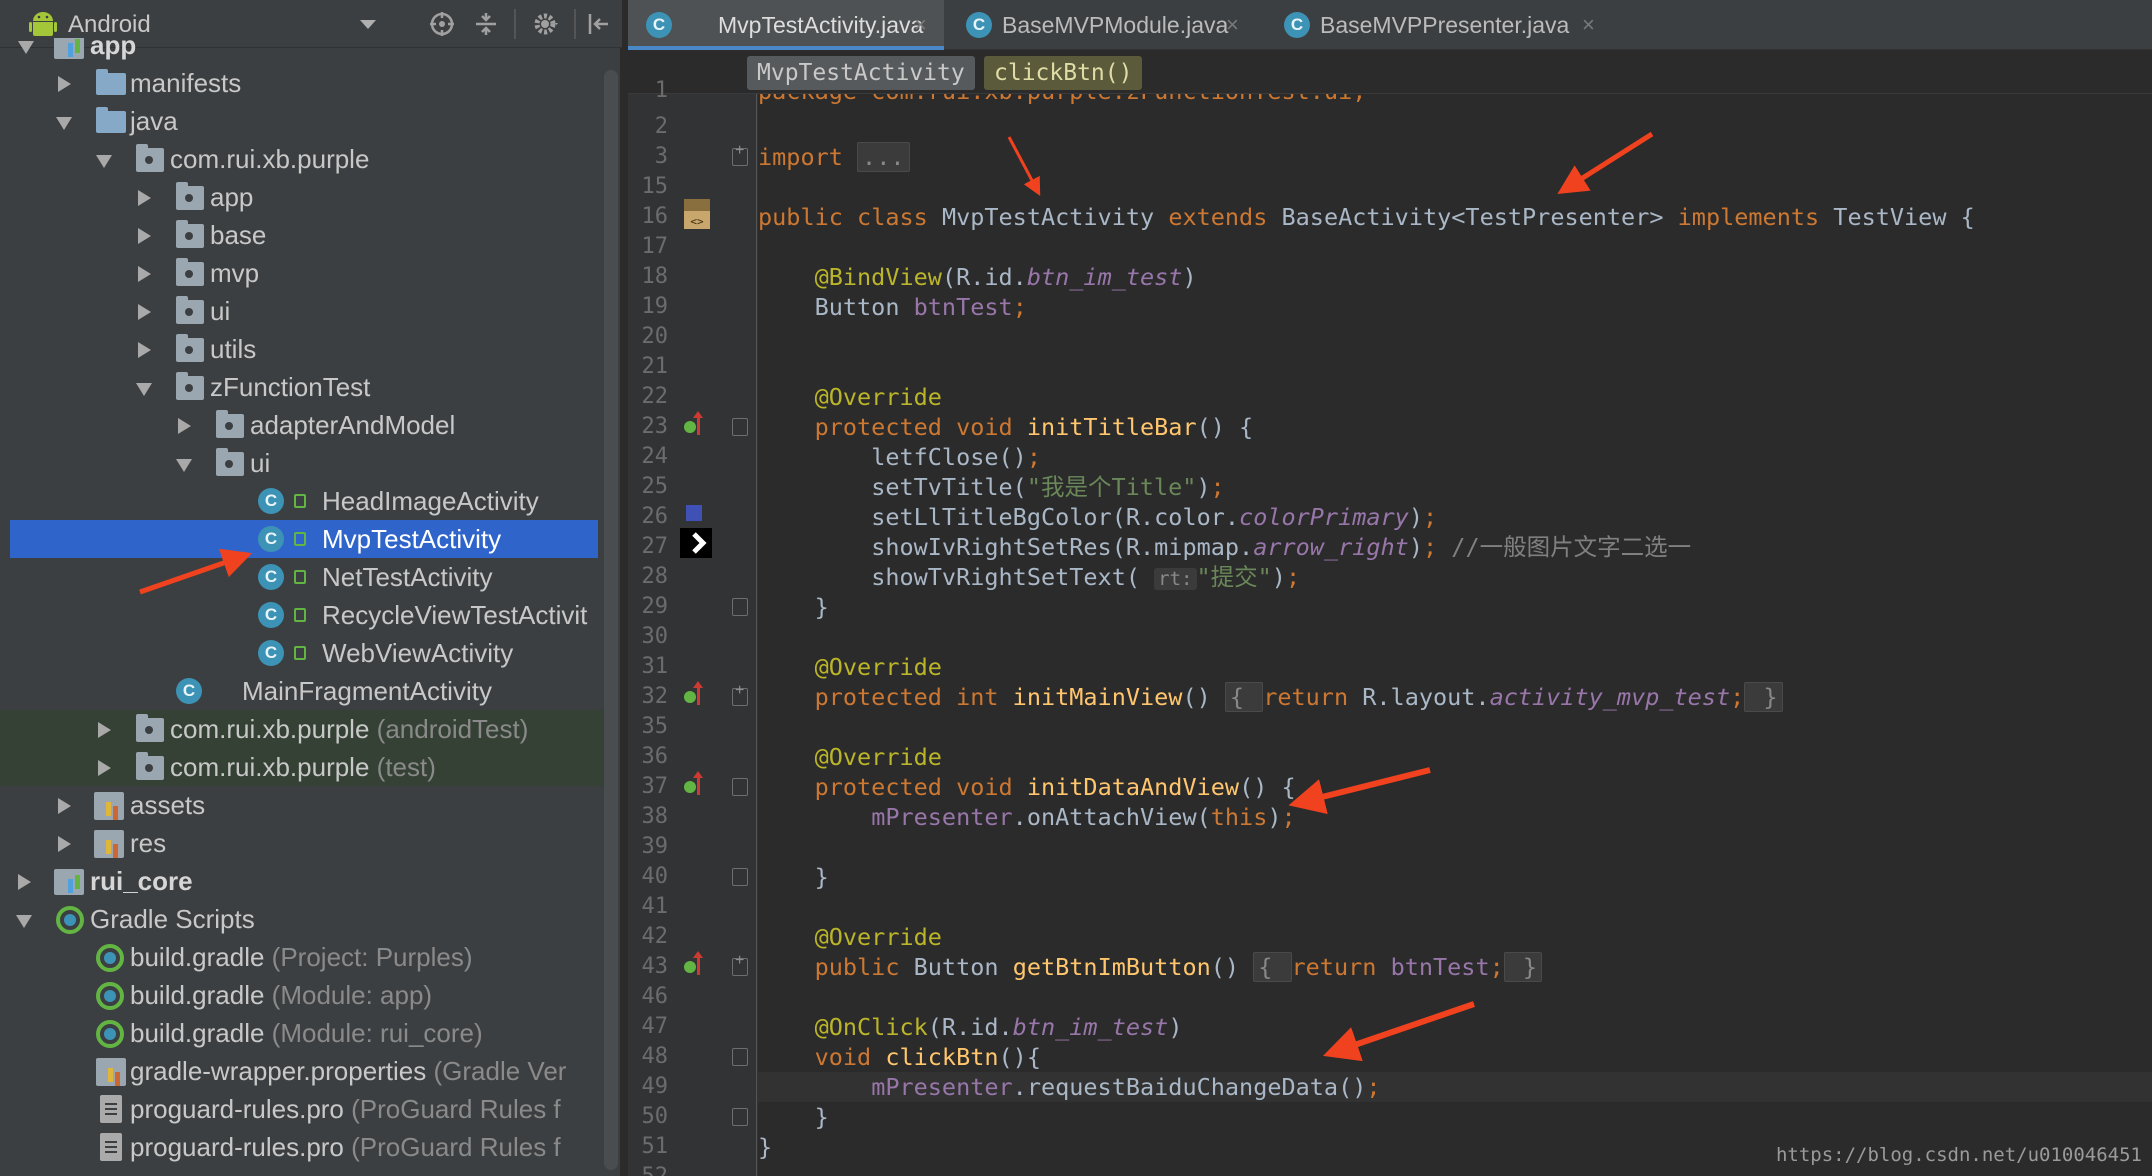 The image size is (2152, 1176). Describe the element at coordinates (290, 387) in the screenshot. I see `tree-item-label: zFunctionTest` at that location.